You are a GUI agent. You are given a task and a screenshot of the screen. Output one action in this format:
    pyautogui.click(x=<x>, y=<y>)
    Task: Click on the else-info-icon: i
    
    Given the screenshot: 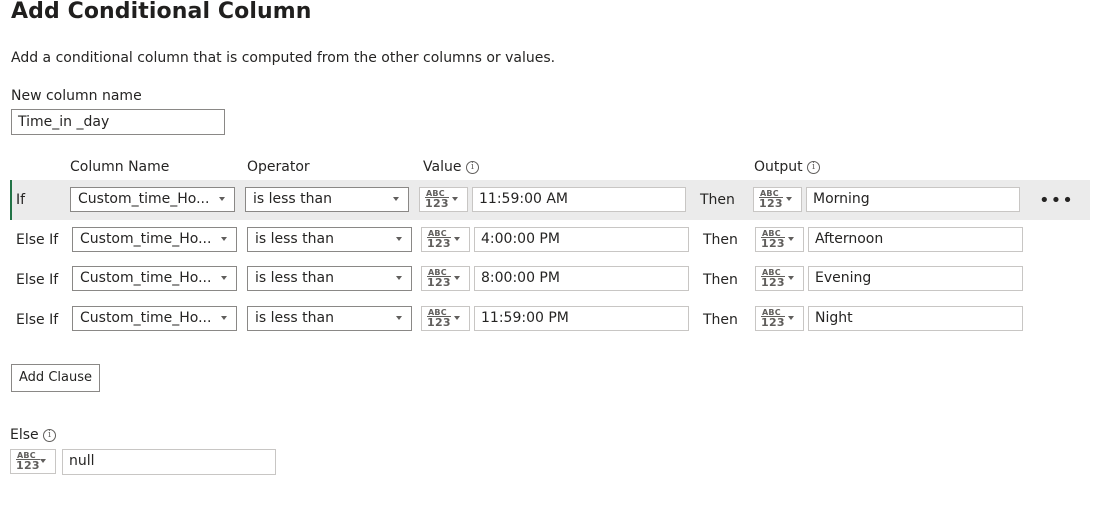 What is the action you would take?
    pyautogui.click(x=50, y=435)
    